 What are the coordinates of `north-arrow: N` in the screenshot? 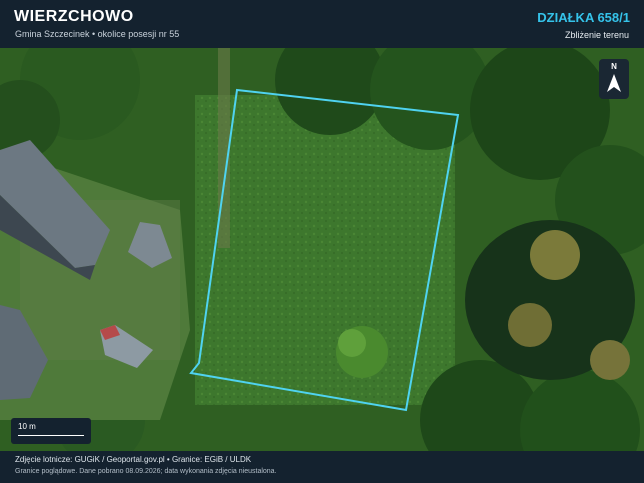 It's located at (614, 79).